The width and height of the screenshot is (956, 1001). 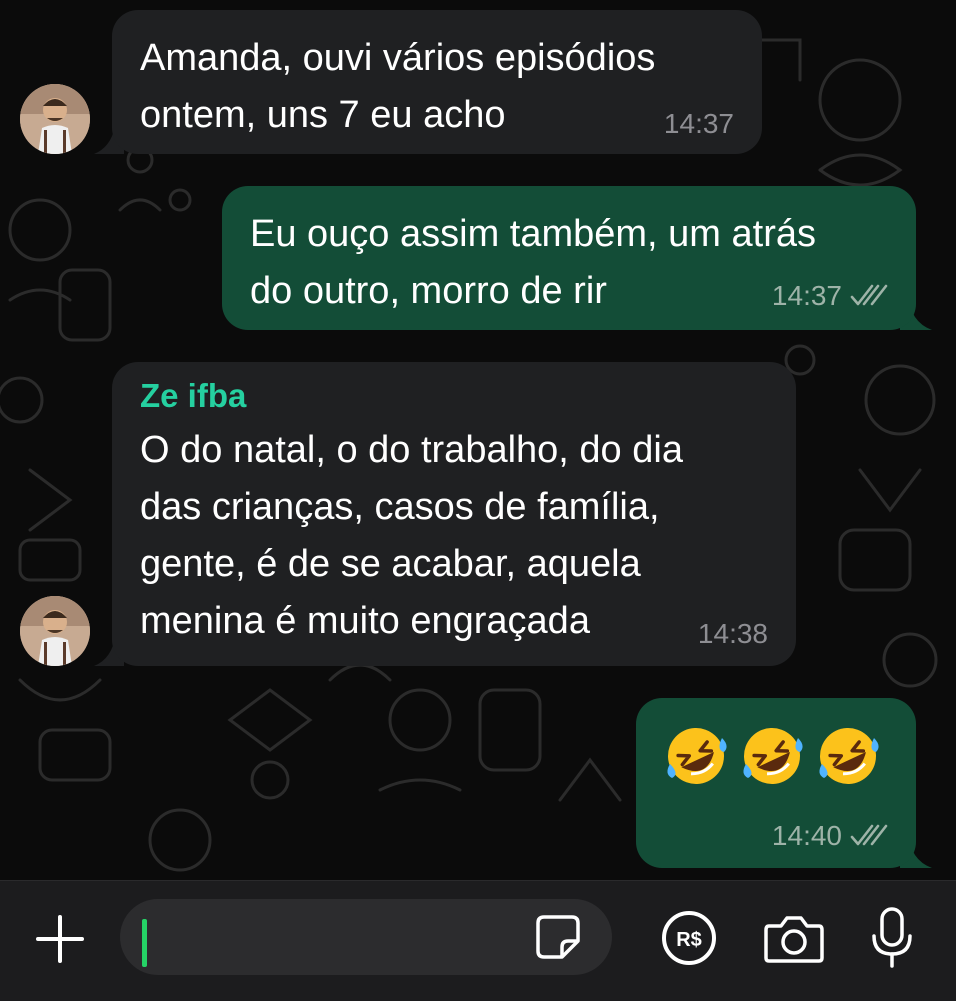 I want to click on sender-name: Ze ifba, so click(x=454, y=396).